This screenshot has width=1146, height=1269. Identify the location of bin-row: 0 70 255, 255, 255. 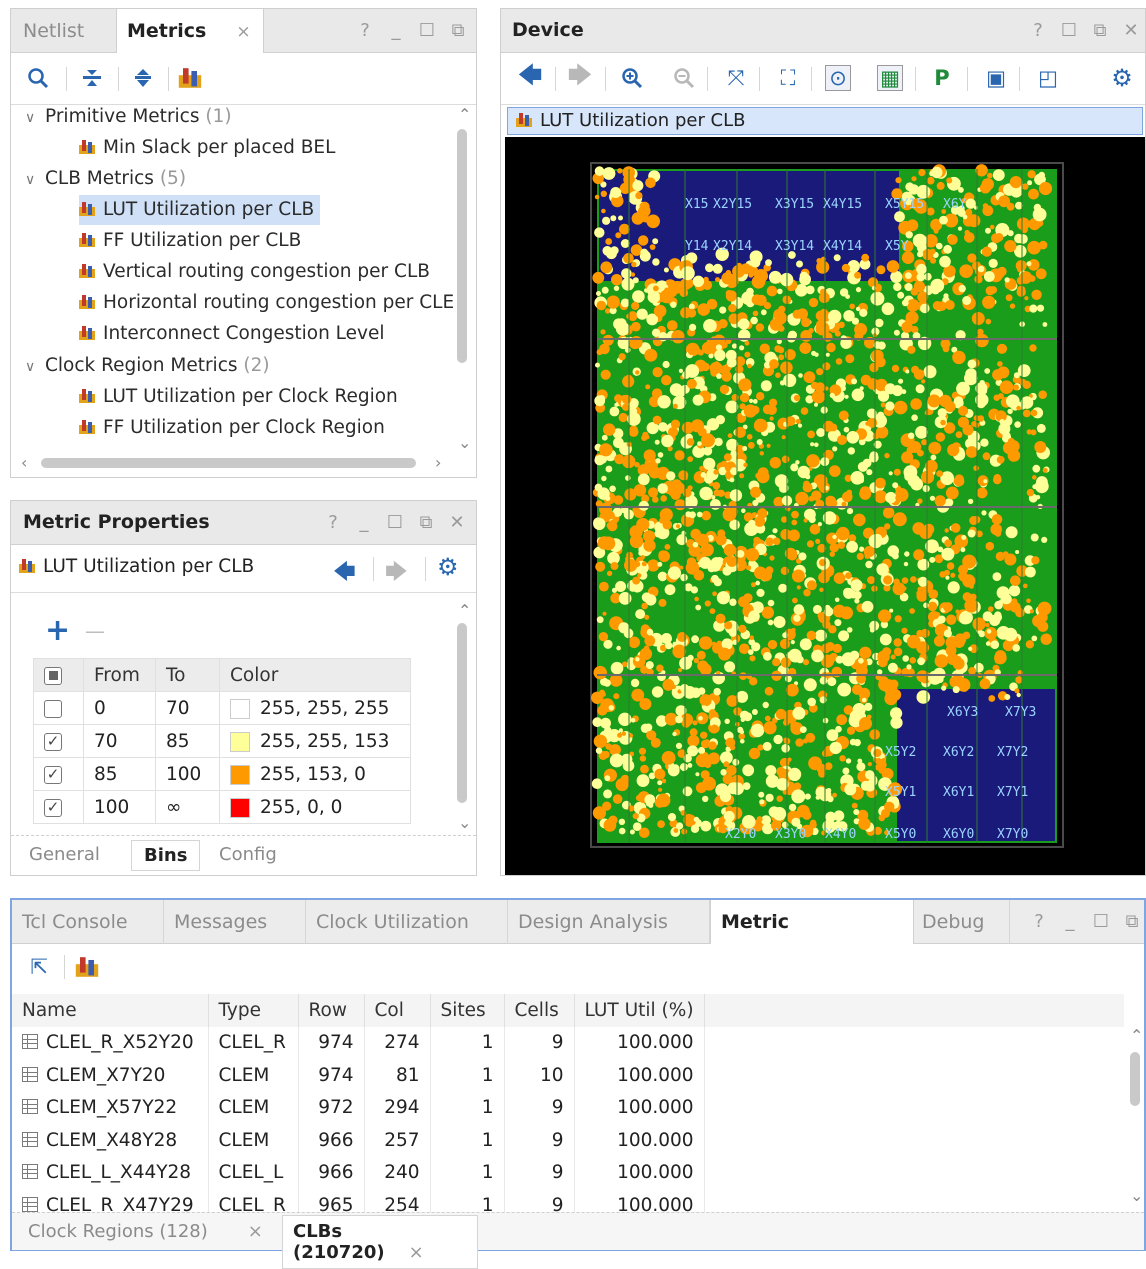
(222, 708).